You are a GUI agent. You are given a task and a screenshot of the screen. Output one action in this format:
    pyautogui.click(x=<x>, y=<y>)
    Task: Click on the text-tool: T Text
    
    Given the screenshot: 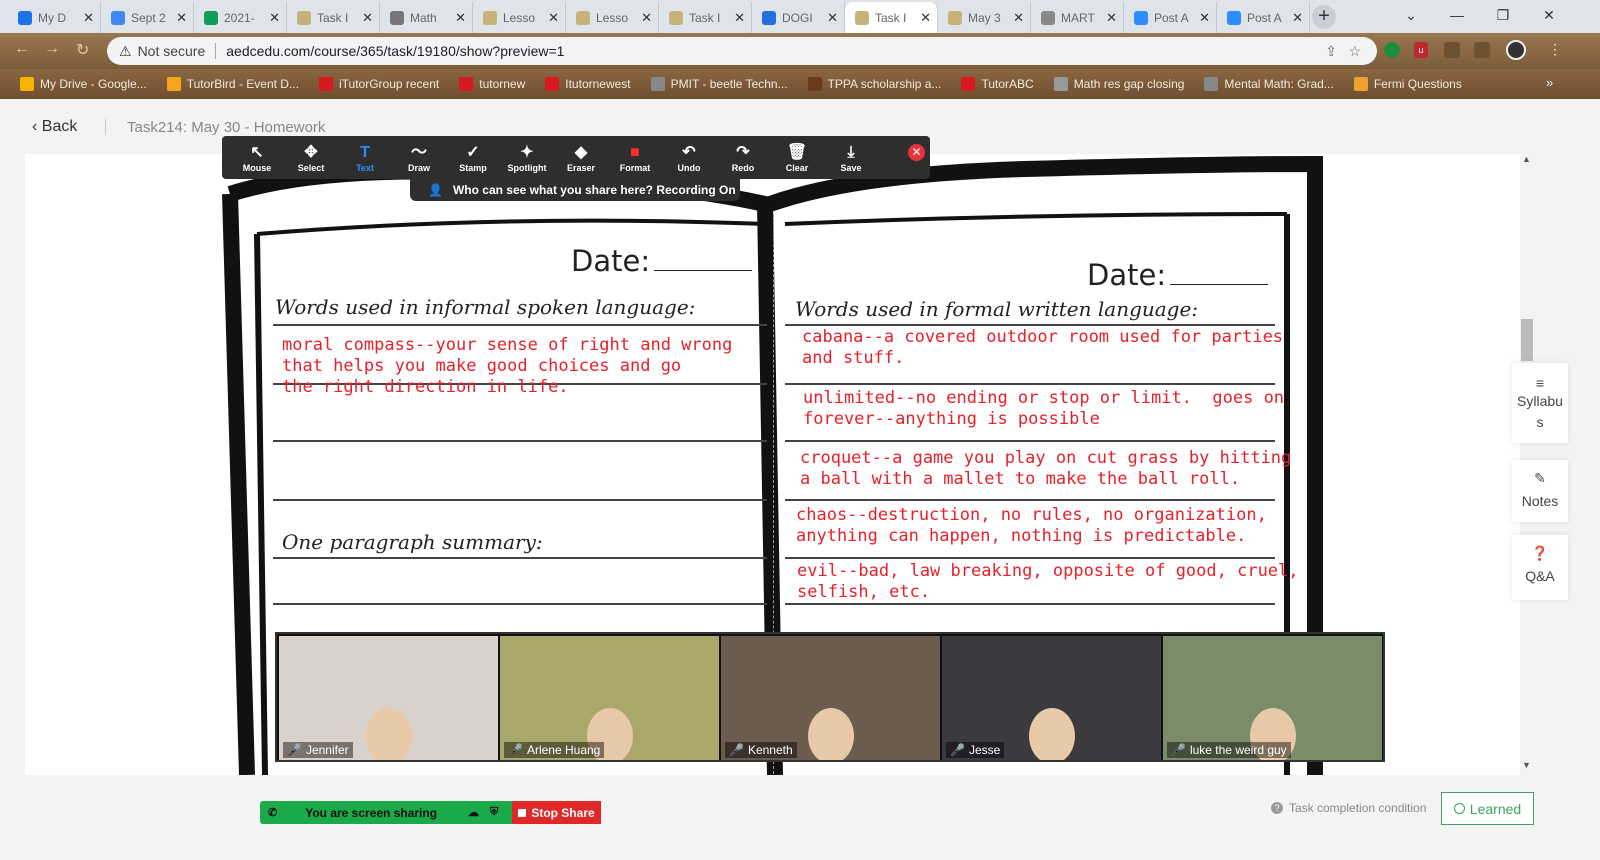 What is the action you would take?
    pyautogui.click(x=365, y=157)
    